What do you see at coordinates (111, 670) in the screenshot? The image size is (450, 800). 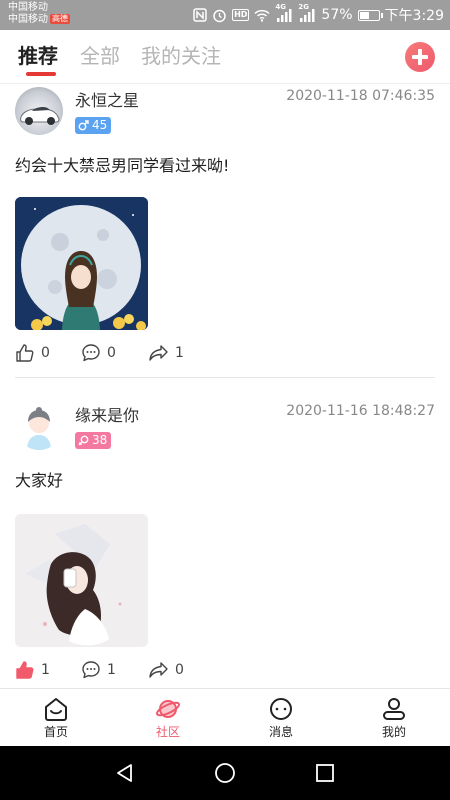 I see `comment-count: 1` at bounding box center [111, 670].